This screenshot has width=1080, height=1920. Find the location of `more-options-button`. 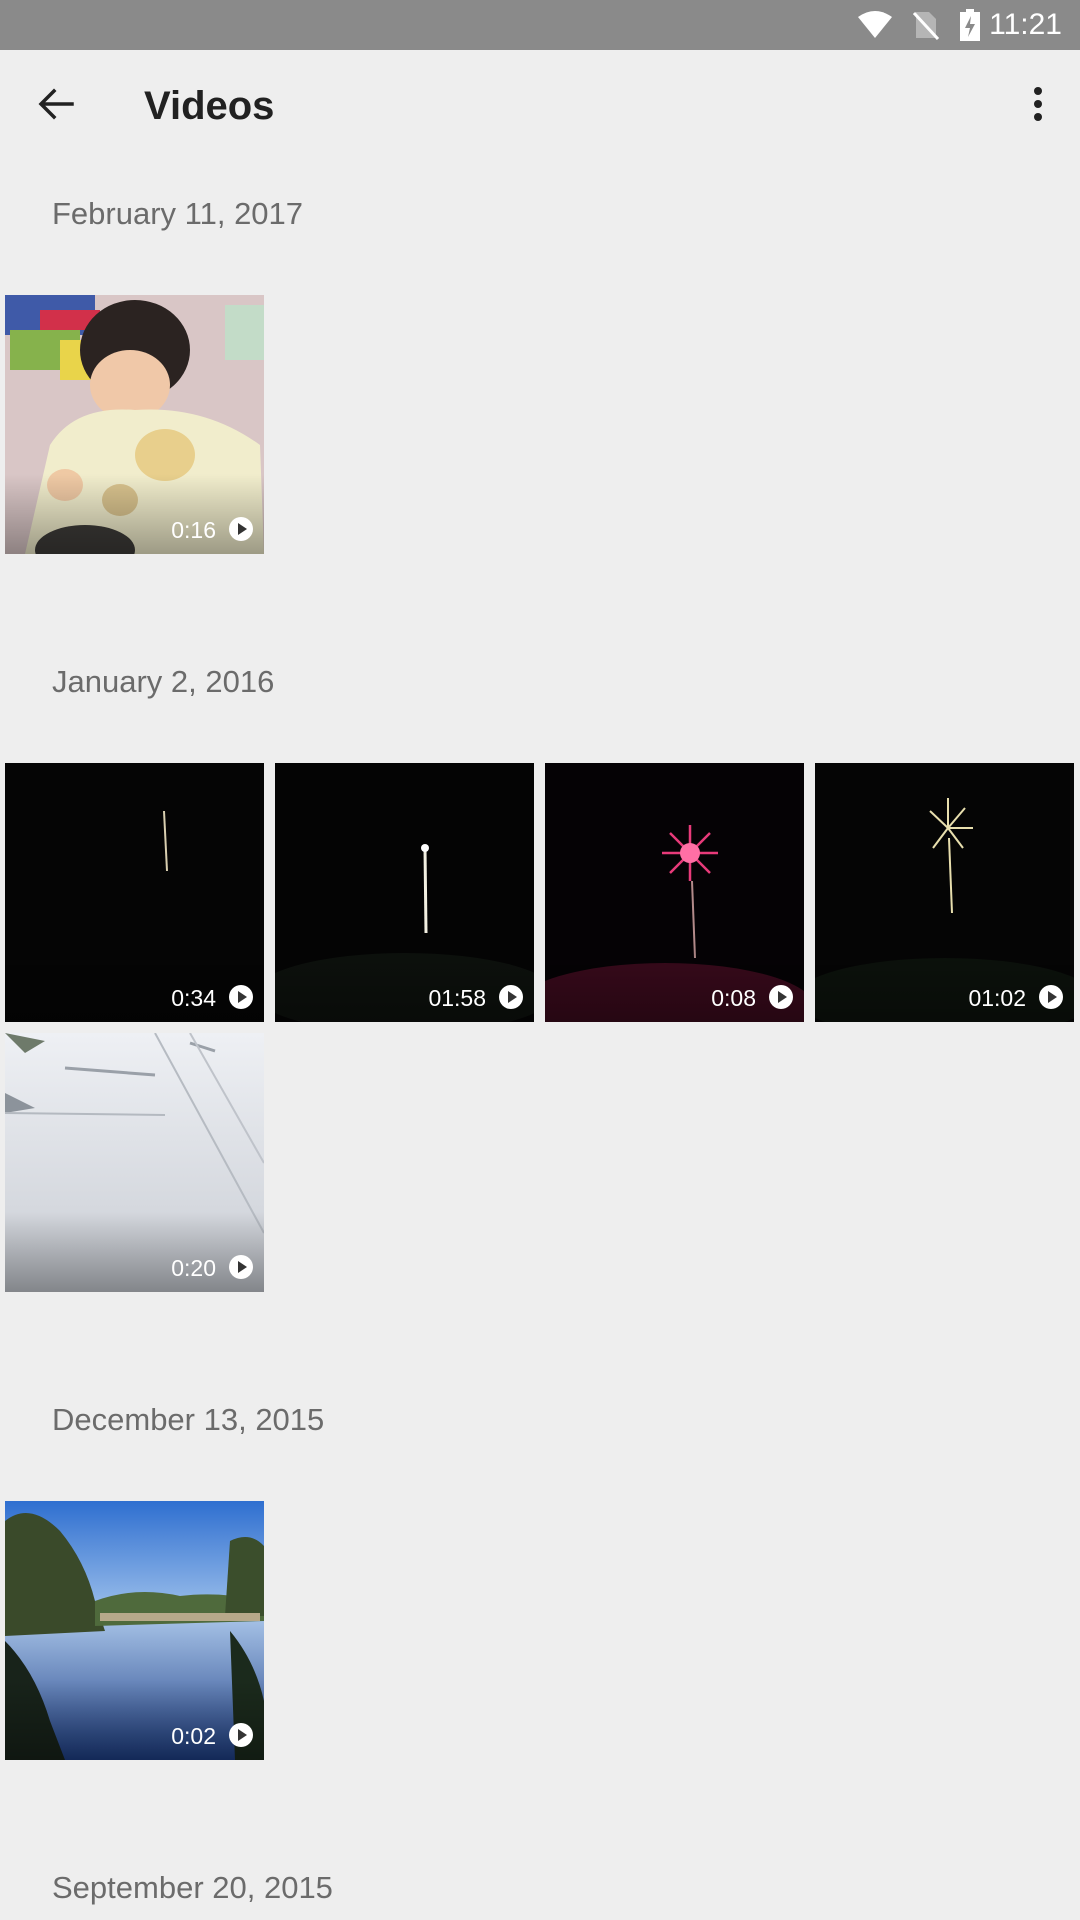

more-options-button is located at coordinates (1038, 104).